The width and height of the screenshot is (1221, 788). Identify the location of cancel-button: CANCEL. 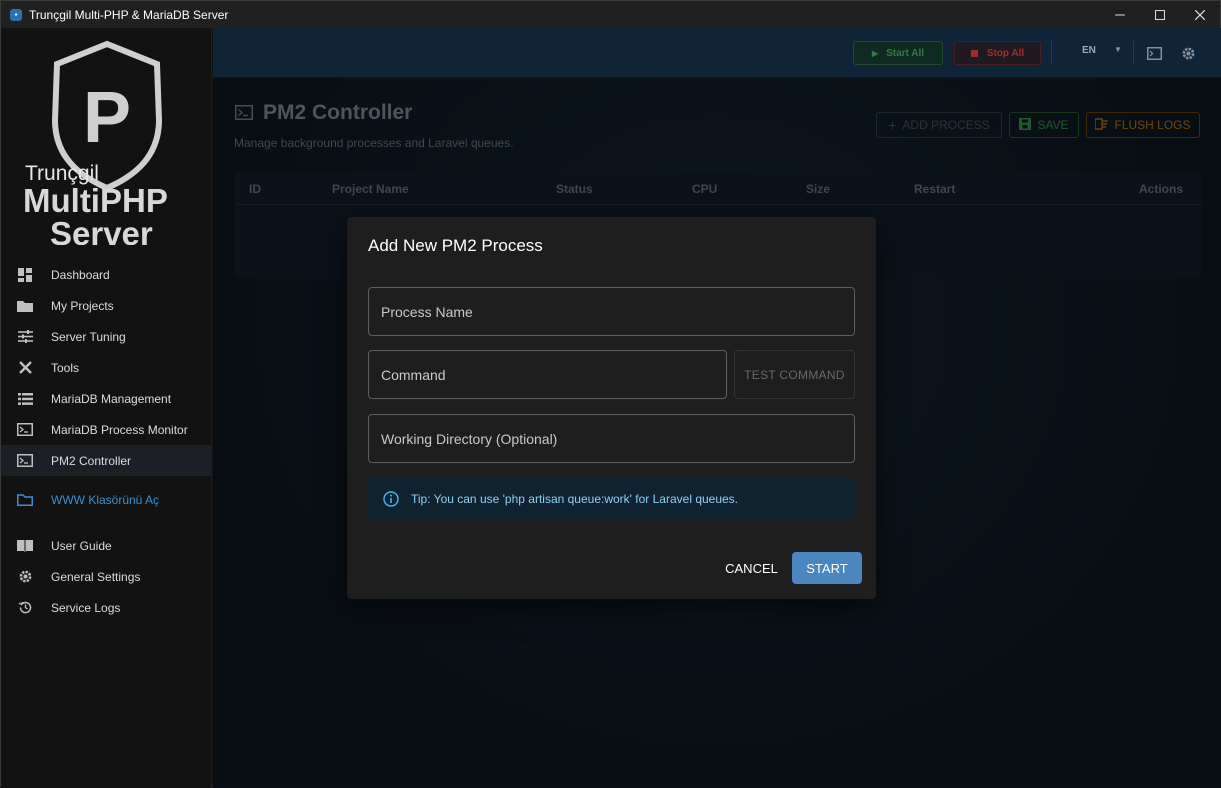
(751, 568).